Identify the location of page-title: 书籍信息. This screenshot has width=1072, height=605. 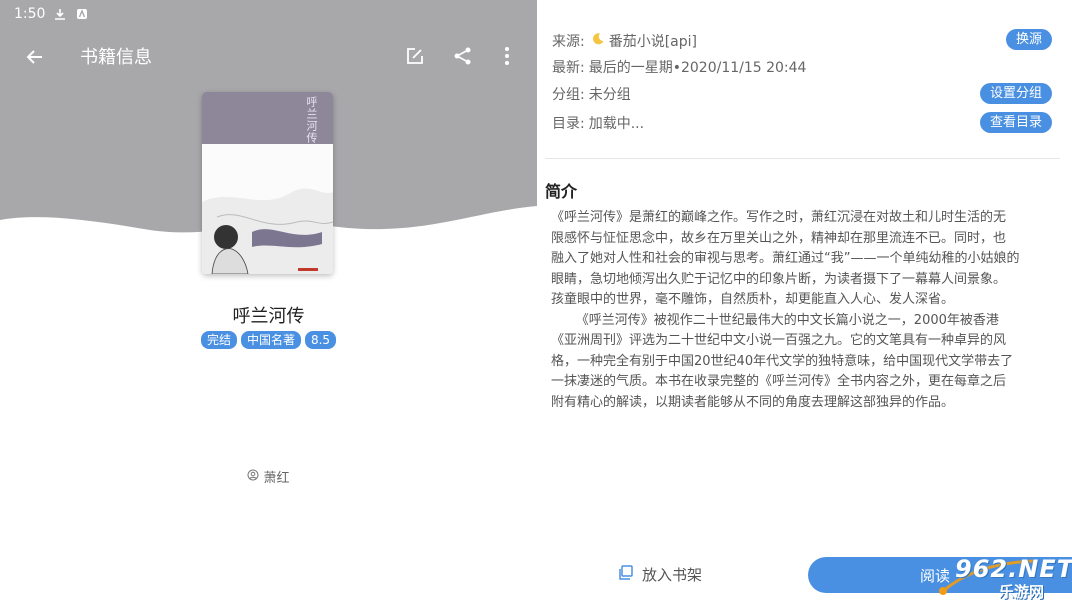
(116, 57).